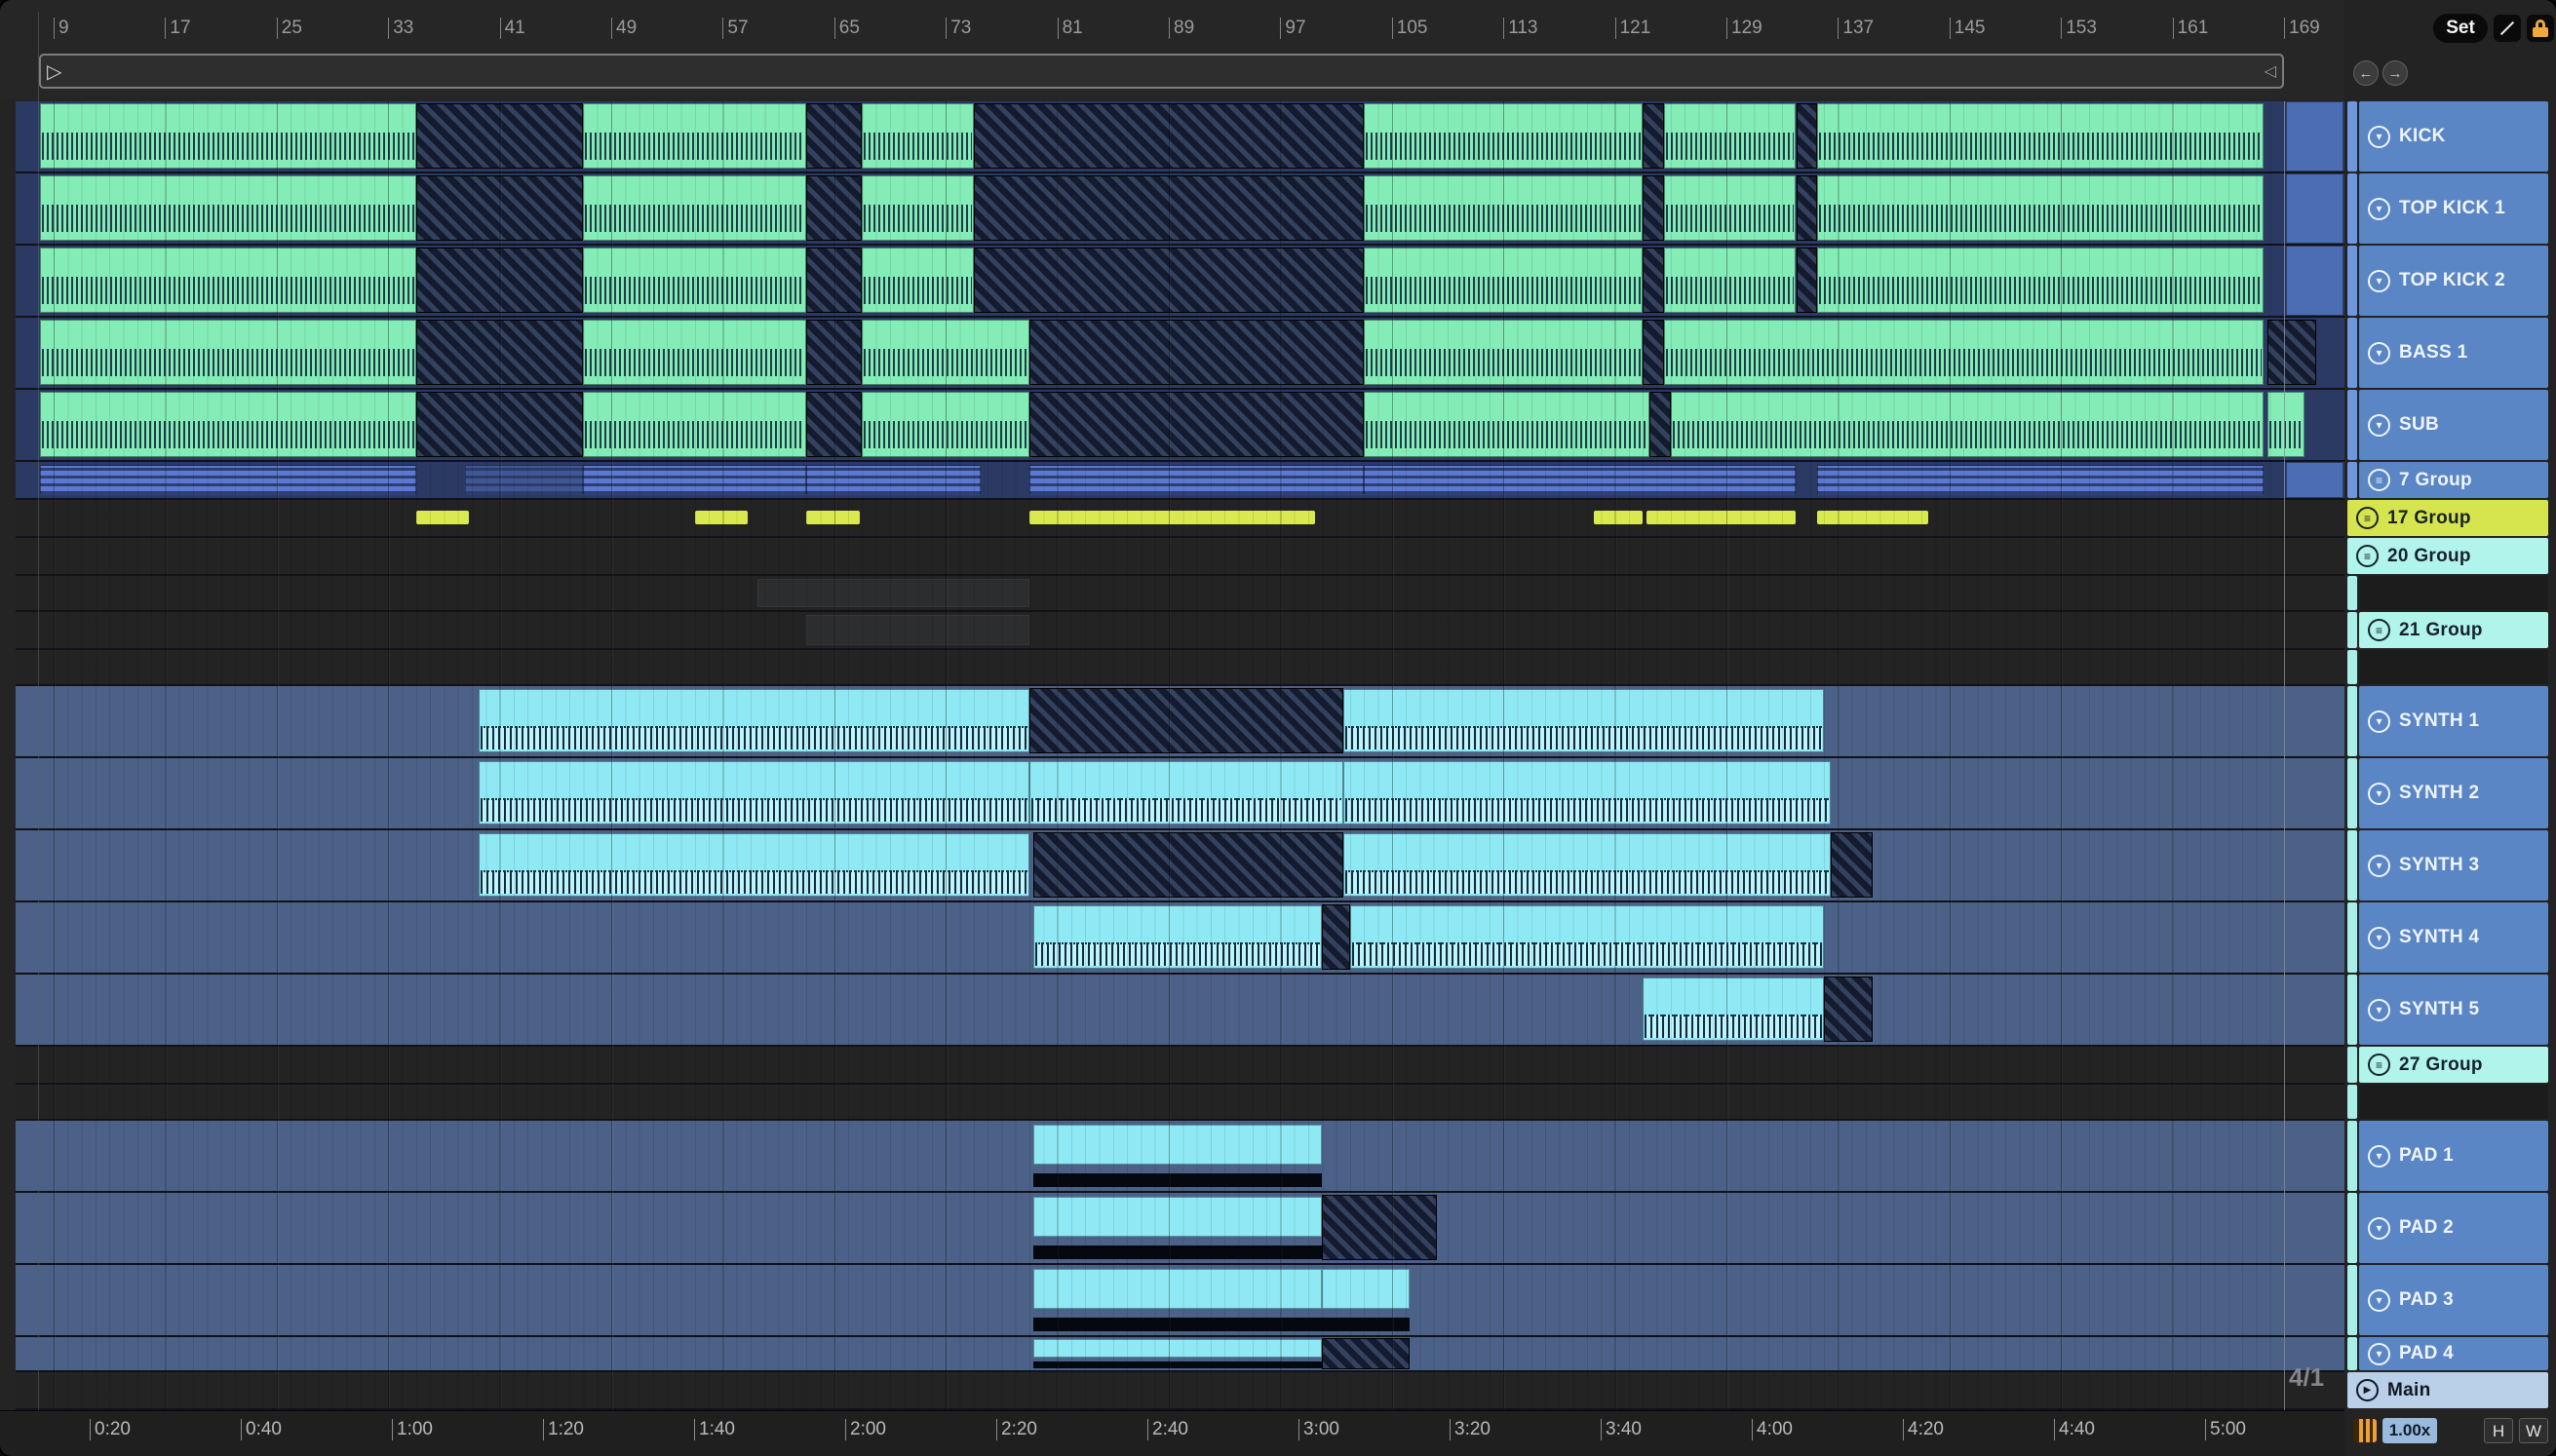  Describe the element at coordinates (2366, 73) in the screenshot. I see `back-arrow-button: ←` at that location.